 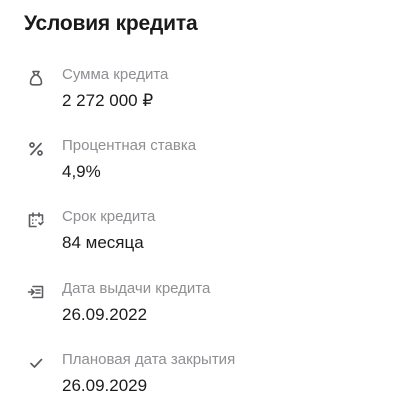 What do you see at coordinates (200, 381) in the screenshot?
I see `closing-date-row: Плановая дата закрытия 26.09.2029` at bounding box center [200, 381].